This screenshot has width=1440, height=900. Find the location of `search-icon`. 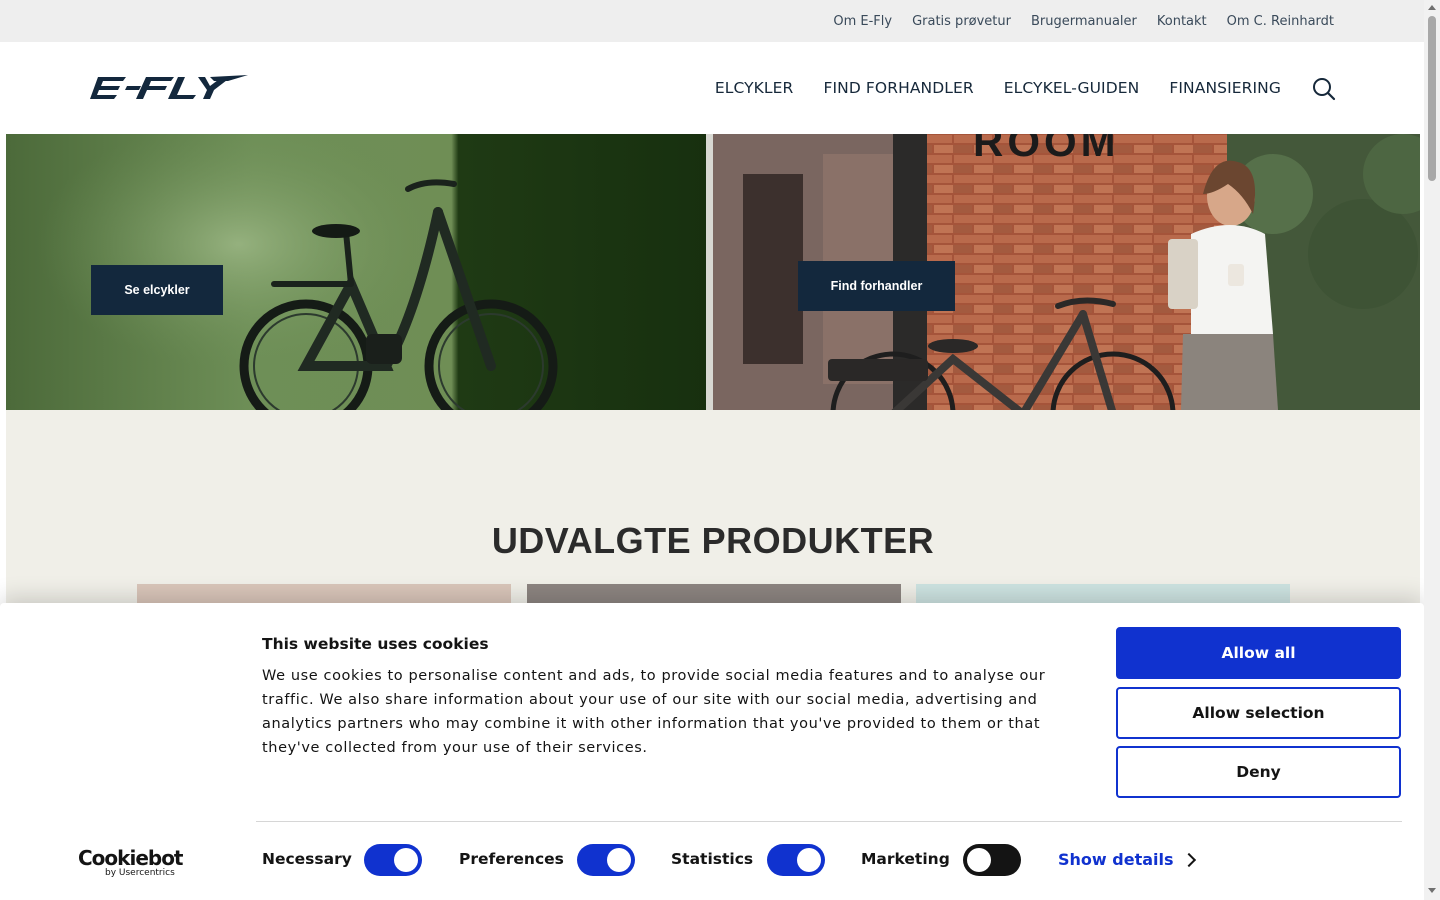

search-icon is located at coordinates (1324, 89).